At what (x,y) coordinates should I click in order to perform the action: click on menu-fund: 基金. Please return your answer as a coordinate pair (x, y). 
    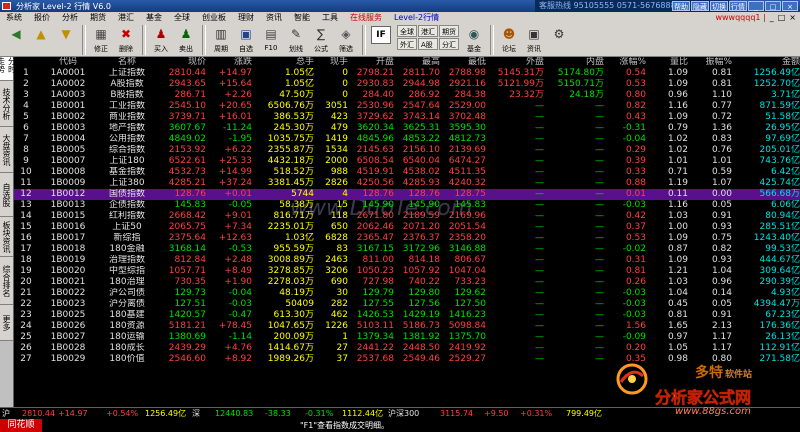
    Looking at the image, I should click on (154, 17).